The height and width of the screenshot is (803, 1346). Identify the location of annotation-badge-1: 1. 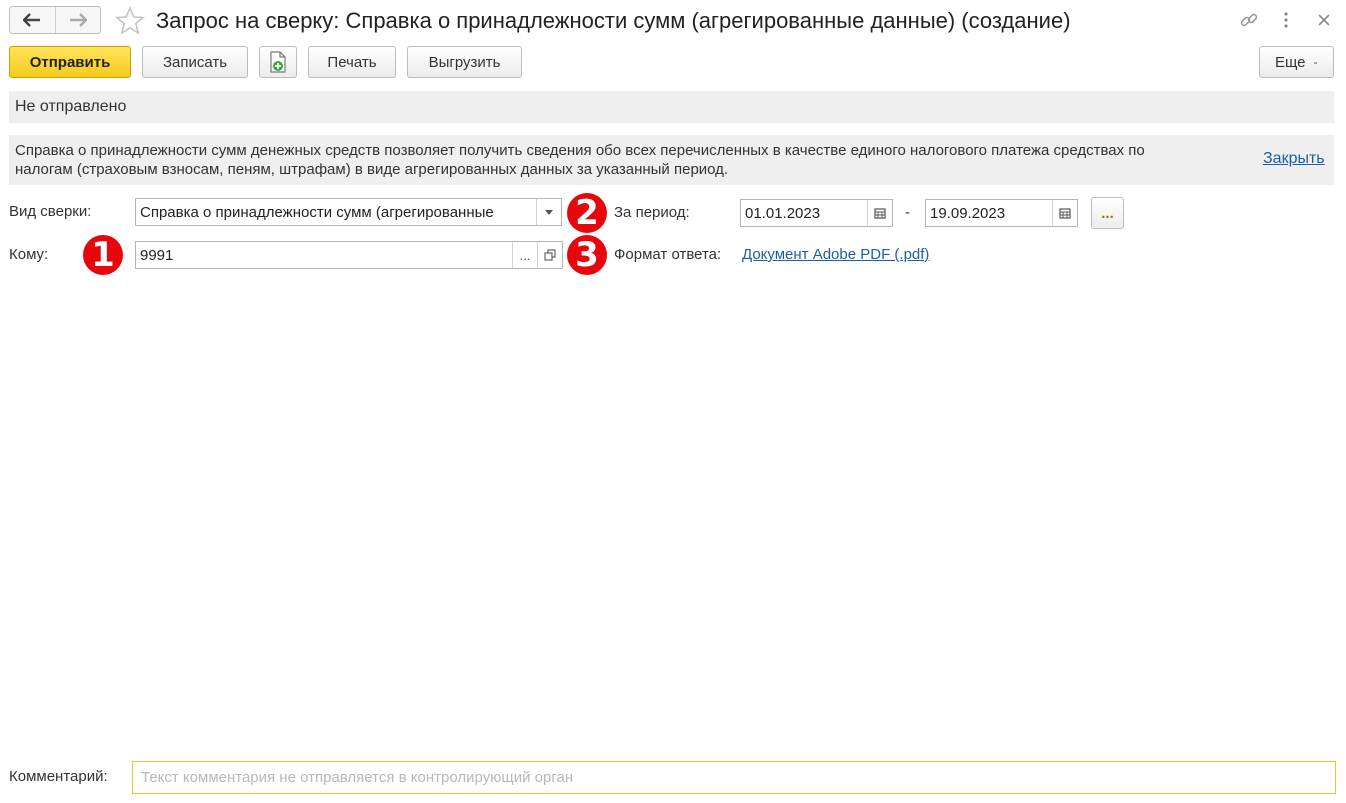
(103, 255).